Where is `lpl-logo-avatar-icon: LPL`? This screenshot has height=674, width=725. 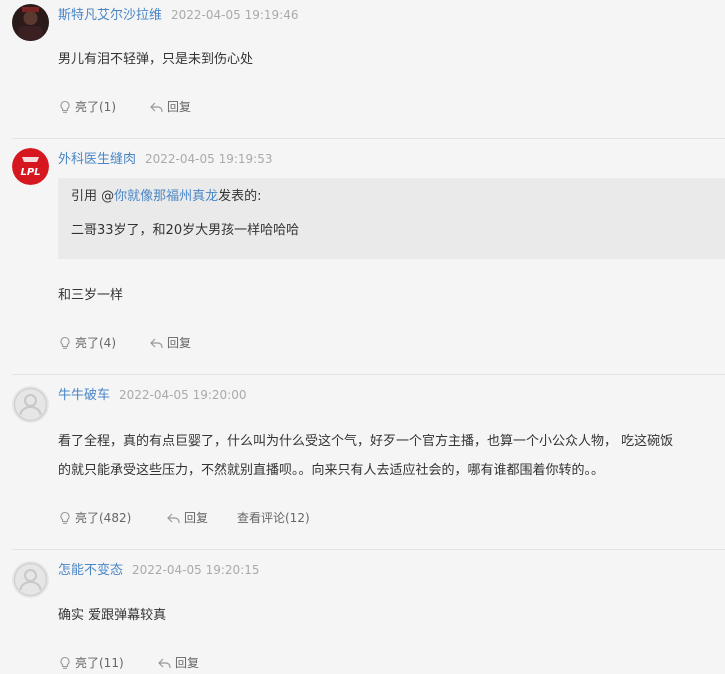 lpl-logo-avatar-icon: LPL is located at coordinates (30, 166).